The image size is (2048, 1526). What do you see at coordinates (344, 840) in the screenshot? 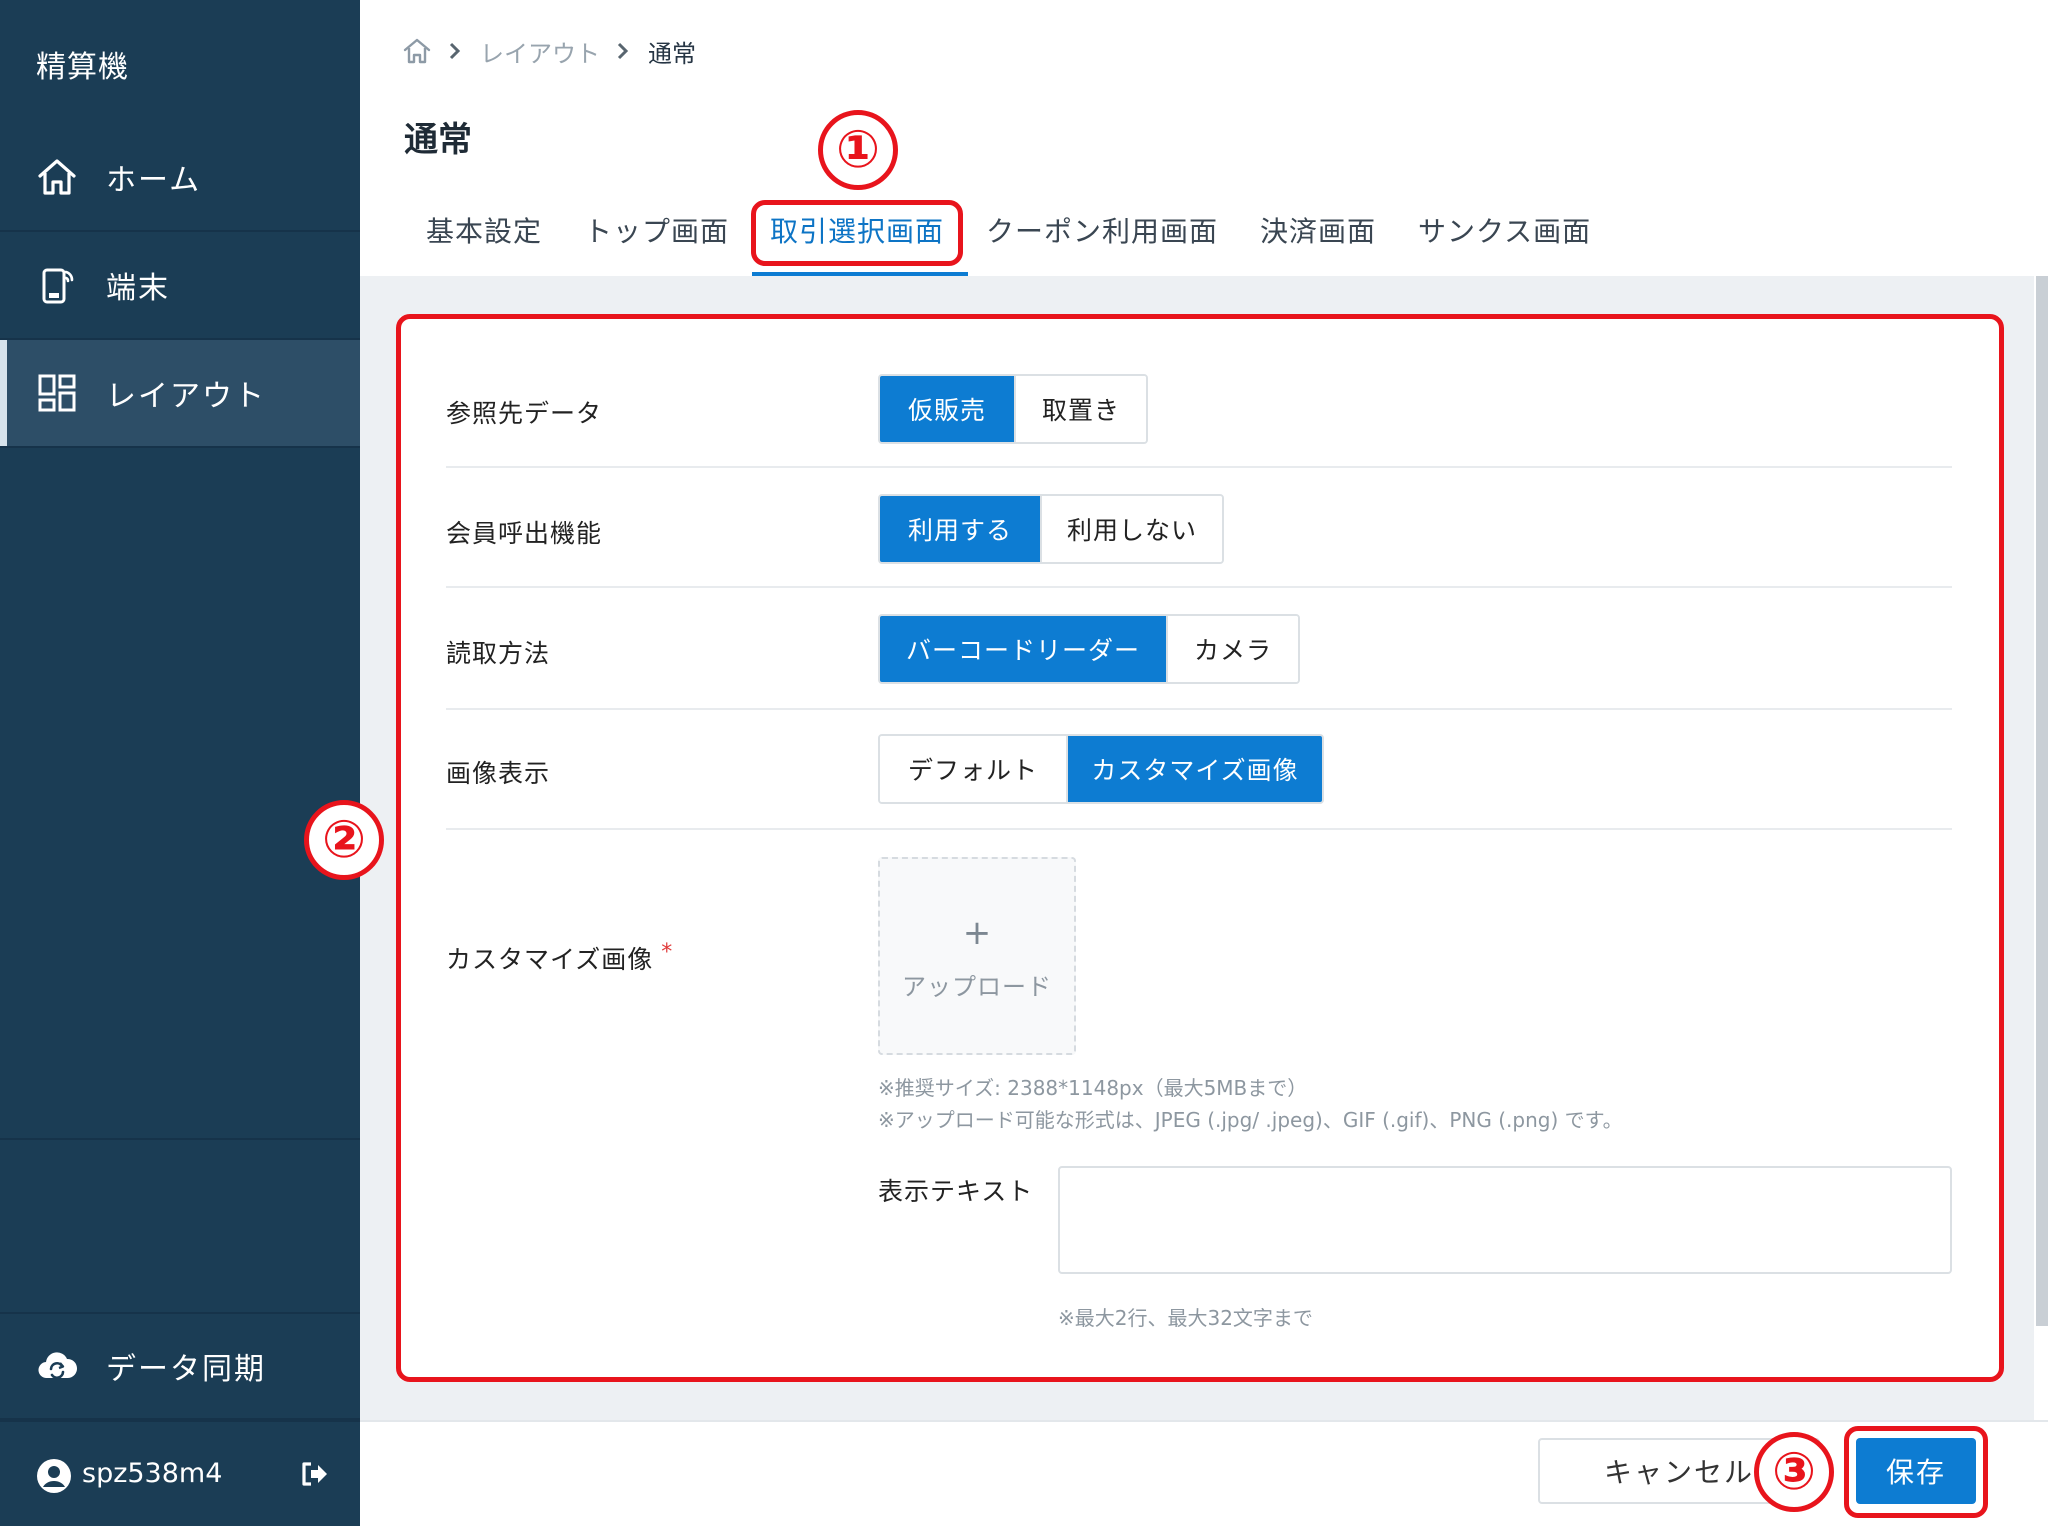
I see `annotation-number-2: ②` at bounding box center [344, 840].